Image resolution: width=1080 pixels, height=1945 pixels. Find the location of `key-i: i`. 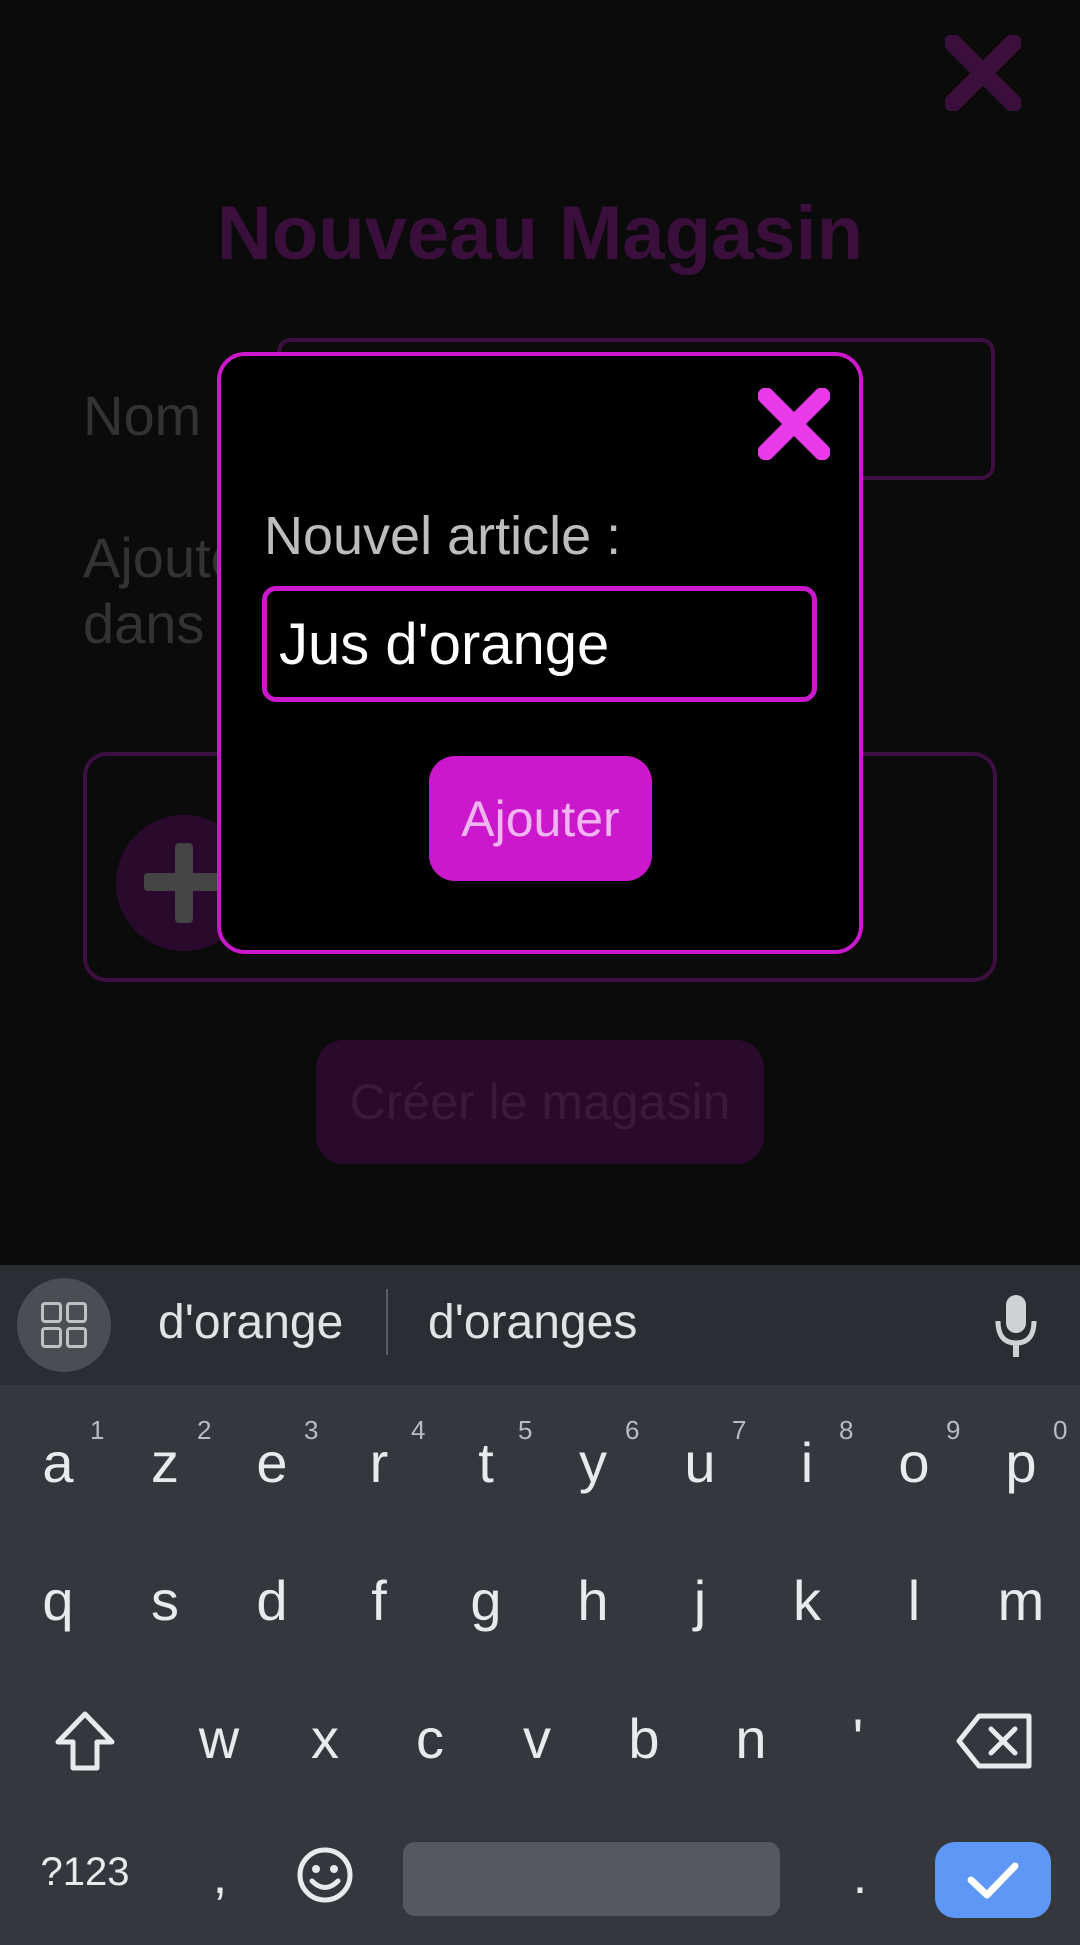

key-i: i is located at coordinates (807, 1462).